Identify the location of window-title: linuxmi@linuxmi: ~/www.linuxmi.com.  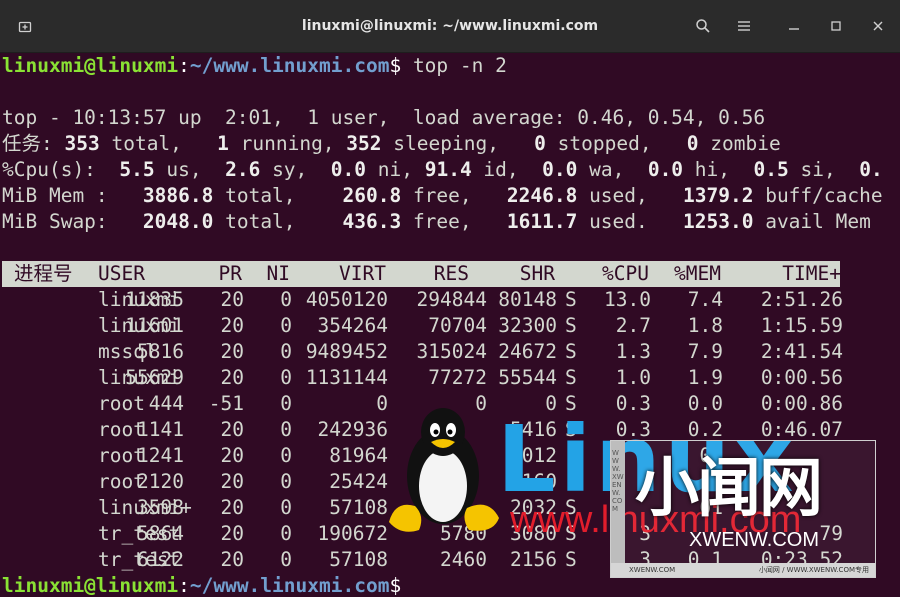
(450, 26).